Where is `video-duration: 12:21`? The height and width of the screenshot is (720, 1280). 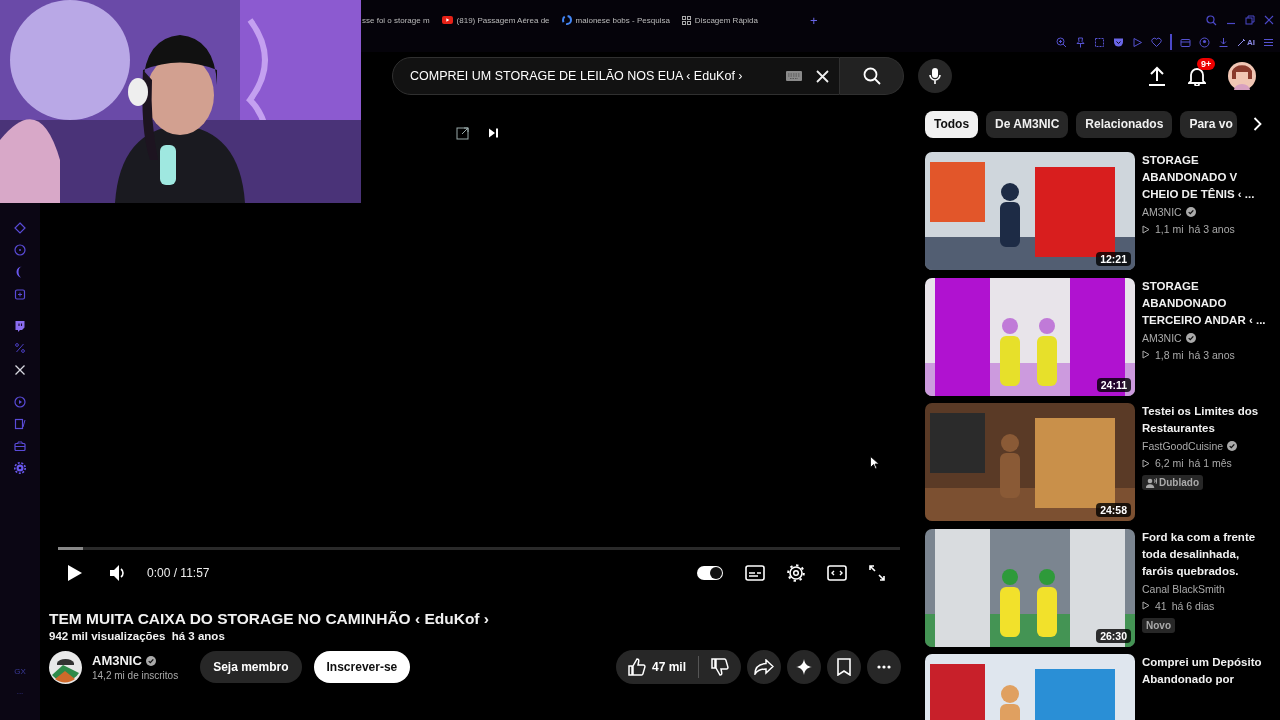 video-duration: 12:21 is located at coordinates (1113, 259).